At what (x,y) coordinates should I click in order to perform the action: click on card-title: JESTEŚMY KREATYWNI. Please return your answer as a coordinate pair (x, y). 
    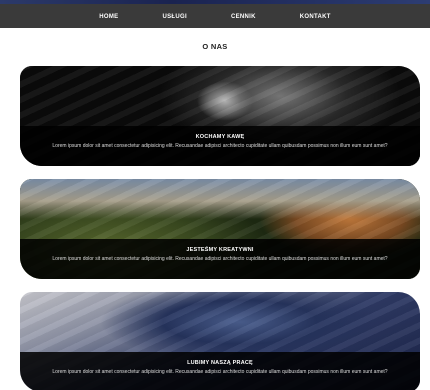
    Looking at the image, I should click on (220, 250).